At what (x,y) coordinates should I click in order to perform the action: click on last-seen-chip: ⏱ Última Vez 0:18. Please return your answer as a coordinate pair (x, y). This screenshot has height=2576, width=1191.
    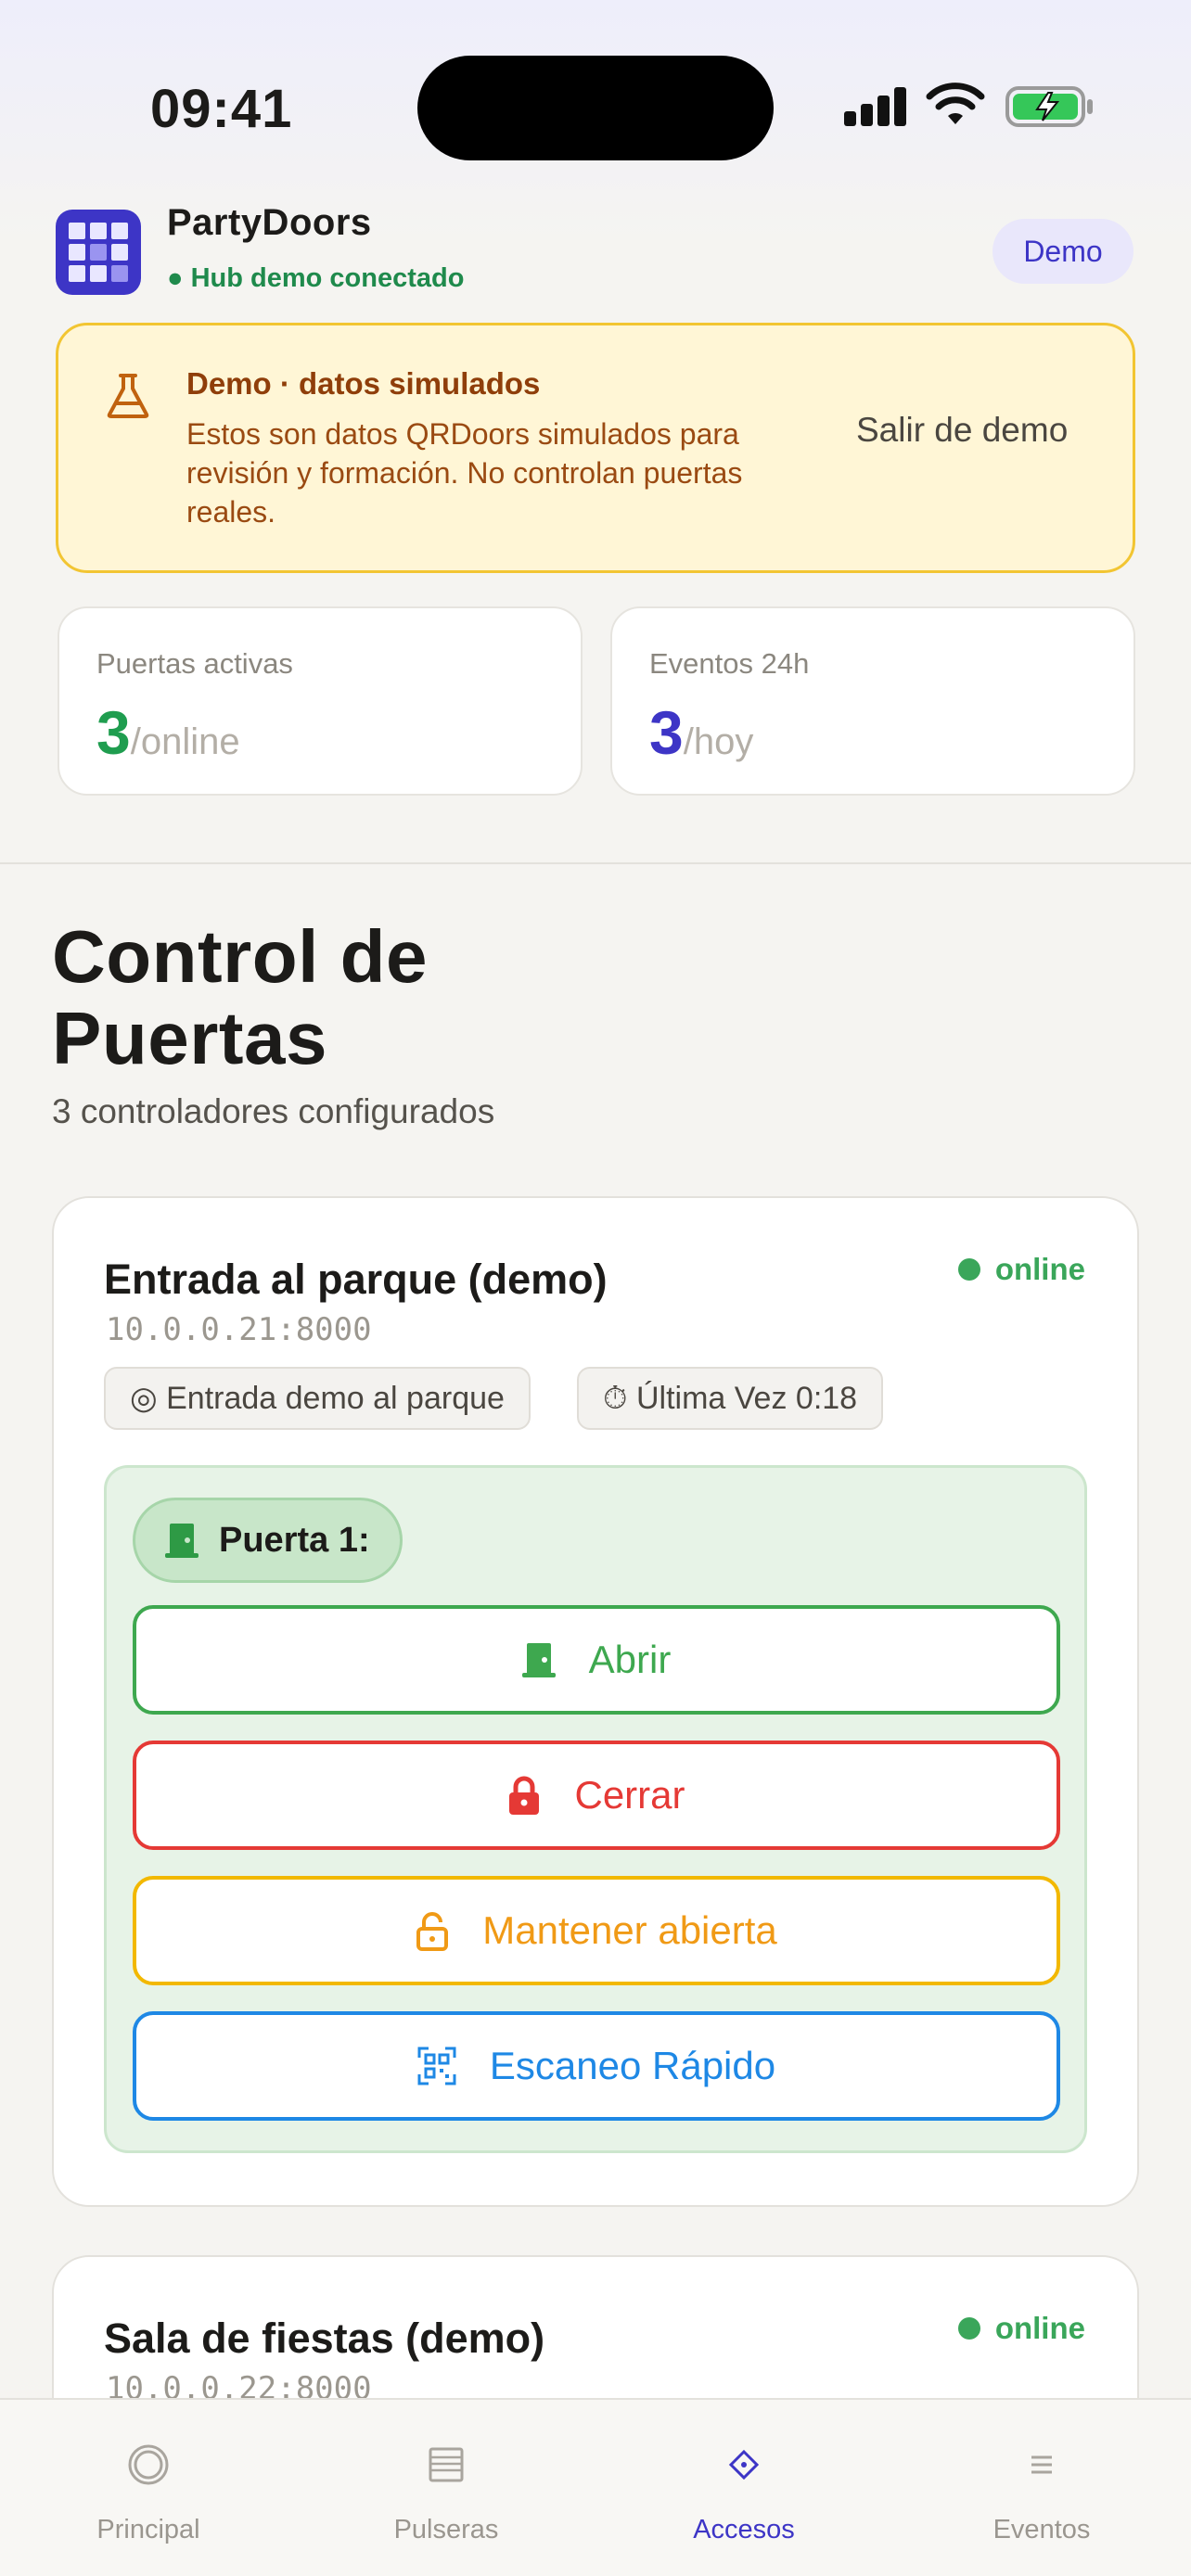
    Looking at the image, I should click on (730, 1398).